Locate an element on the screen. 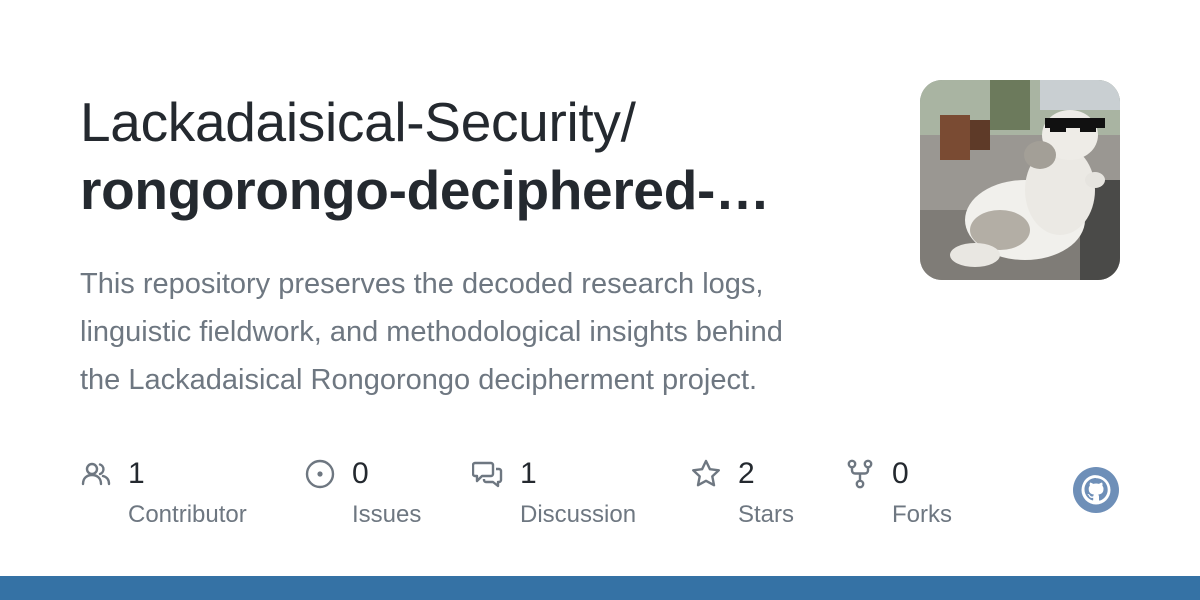  discussion-label: Discussion is located at coordinates (578, 514).